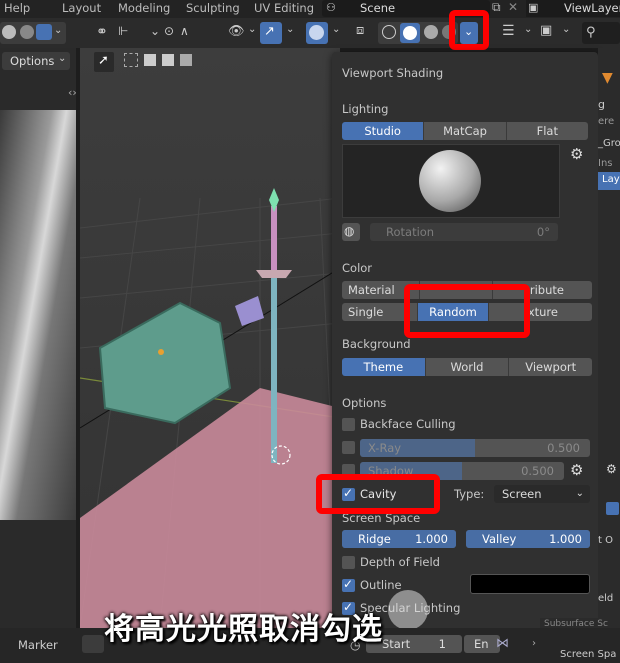  What do you see at coordinates (442, 644) in the screenshot?
I see `start-value: 1` at bounding box center [442, 644].